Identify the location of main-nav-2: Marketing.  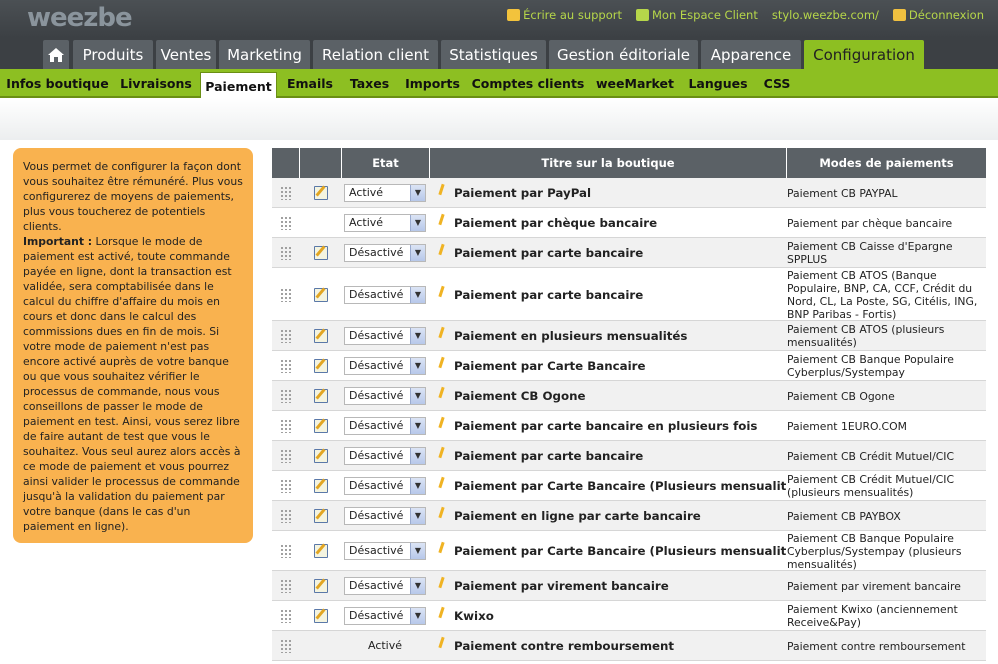
(264, 54).